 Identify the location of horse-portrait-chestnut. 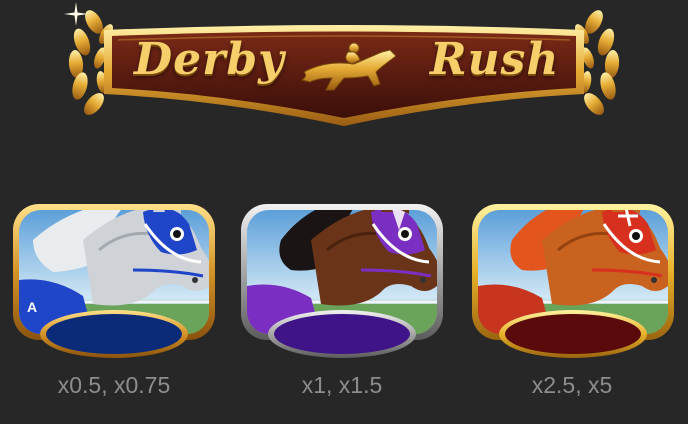
(573, 281).